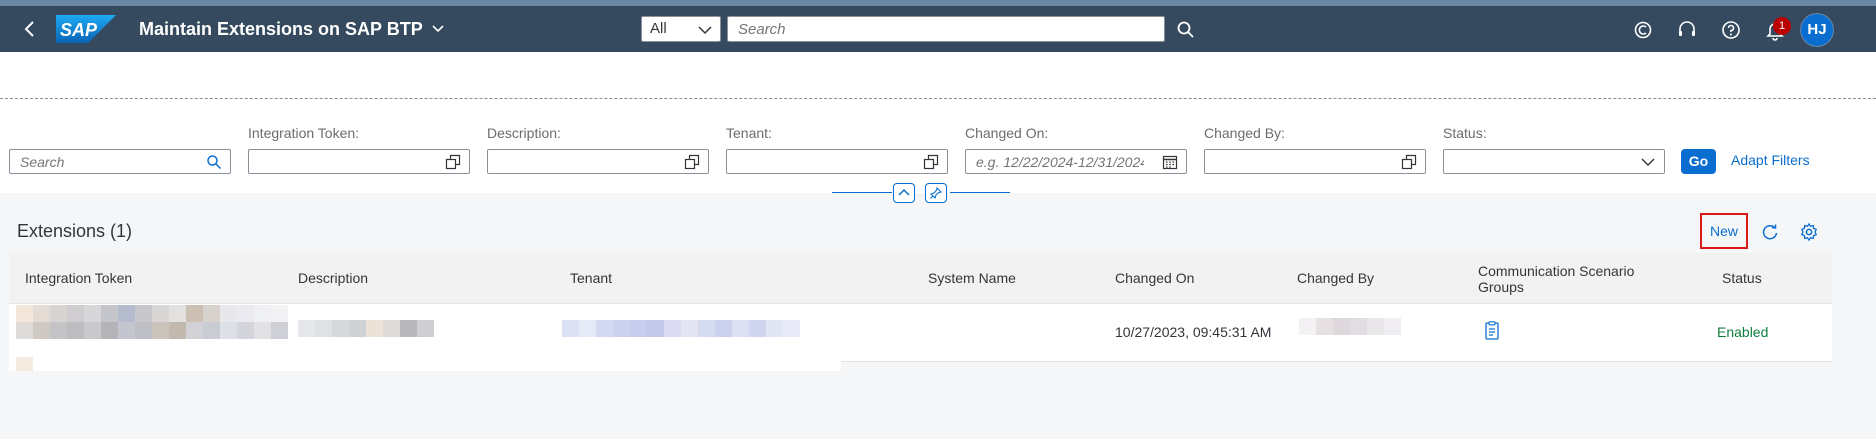 This screenshot has width=1876, height=439. I want to click on filter-status-input, so click(1538, 161).